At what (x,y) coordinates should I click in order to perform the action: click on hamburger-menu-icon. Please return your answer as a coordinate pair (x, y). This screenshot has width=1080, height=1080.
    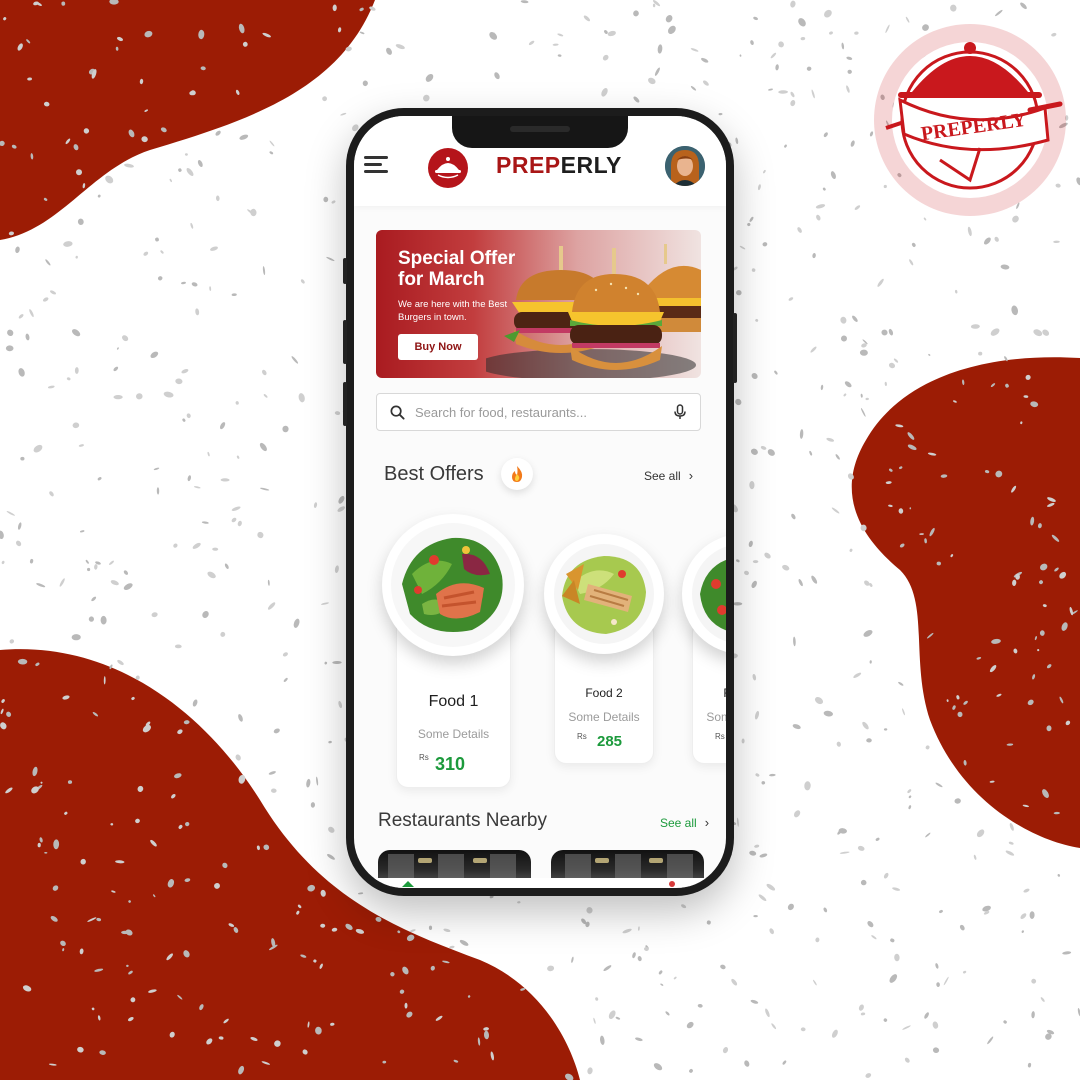
    Looking at the image, I should click on (377, 165).